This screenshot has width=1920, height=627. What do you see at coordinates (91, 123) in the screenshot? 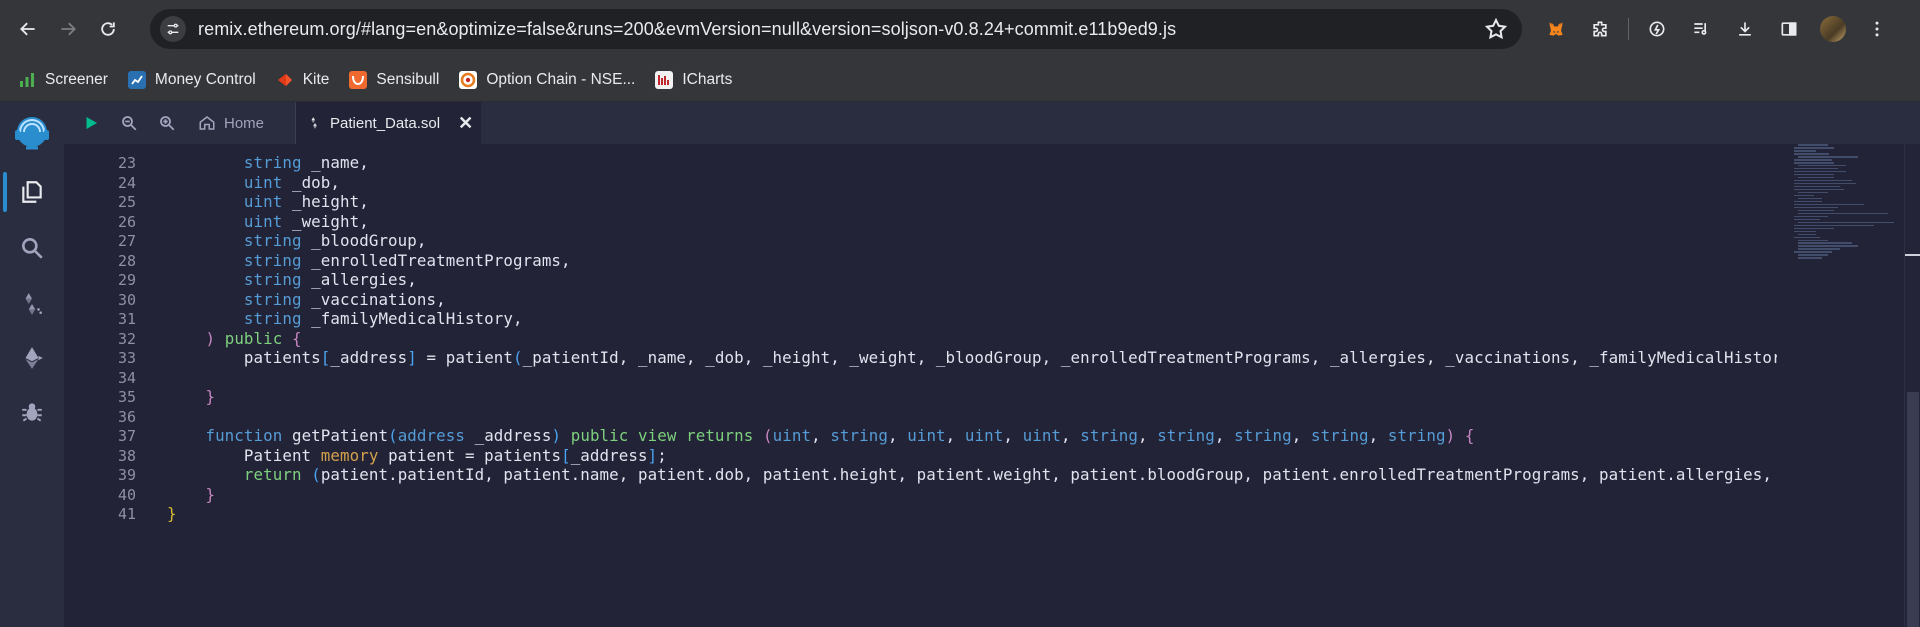
I see `run-script-button` at bounding box center [91, 123].